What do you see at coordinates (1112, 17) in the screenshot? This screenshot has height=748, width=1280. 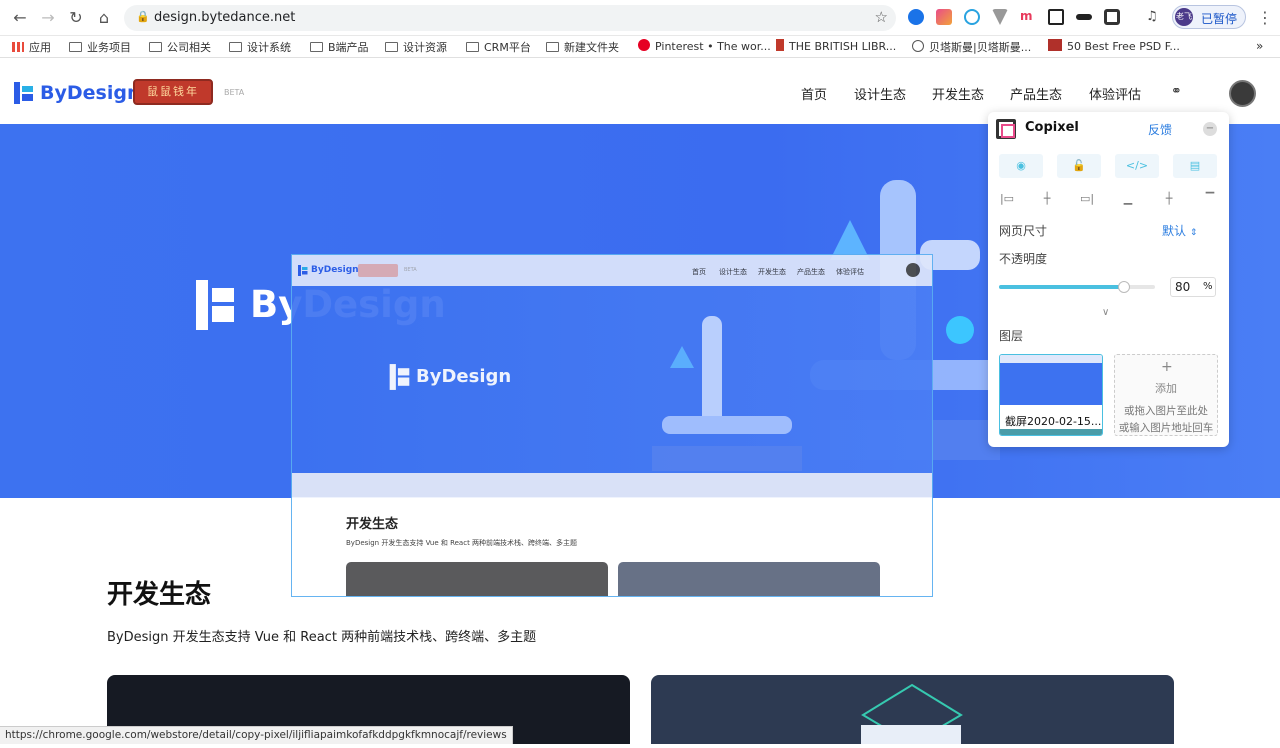 I see `copixel-extension-icon` at bounding box center [1112, 17].